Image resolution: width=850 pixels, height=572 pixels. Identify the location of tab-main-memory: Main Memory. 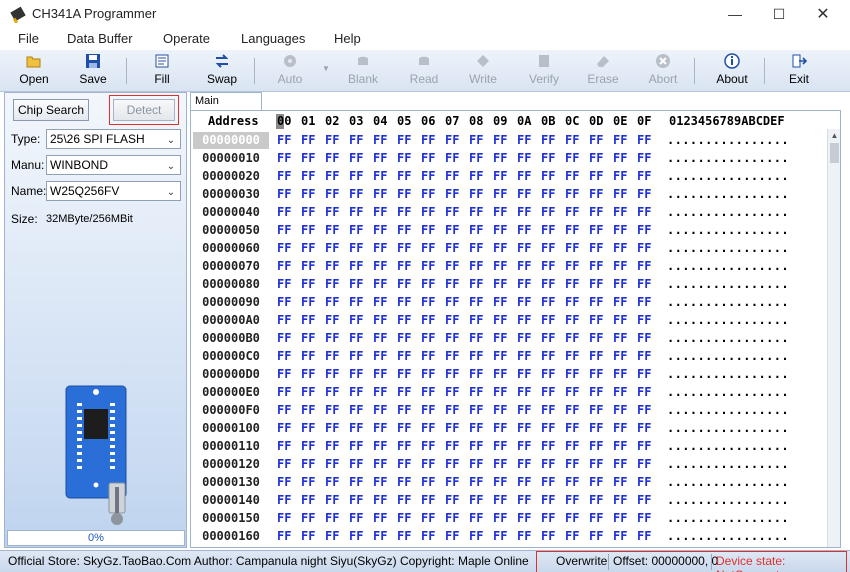
(226, 107).